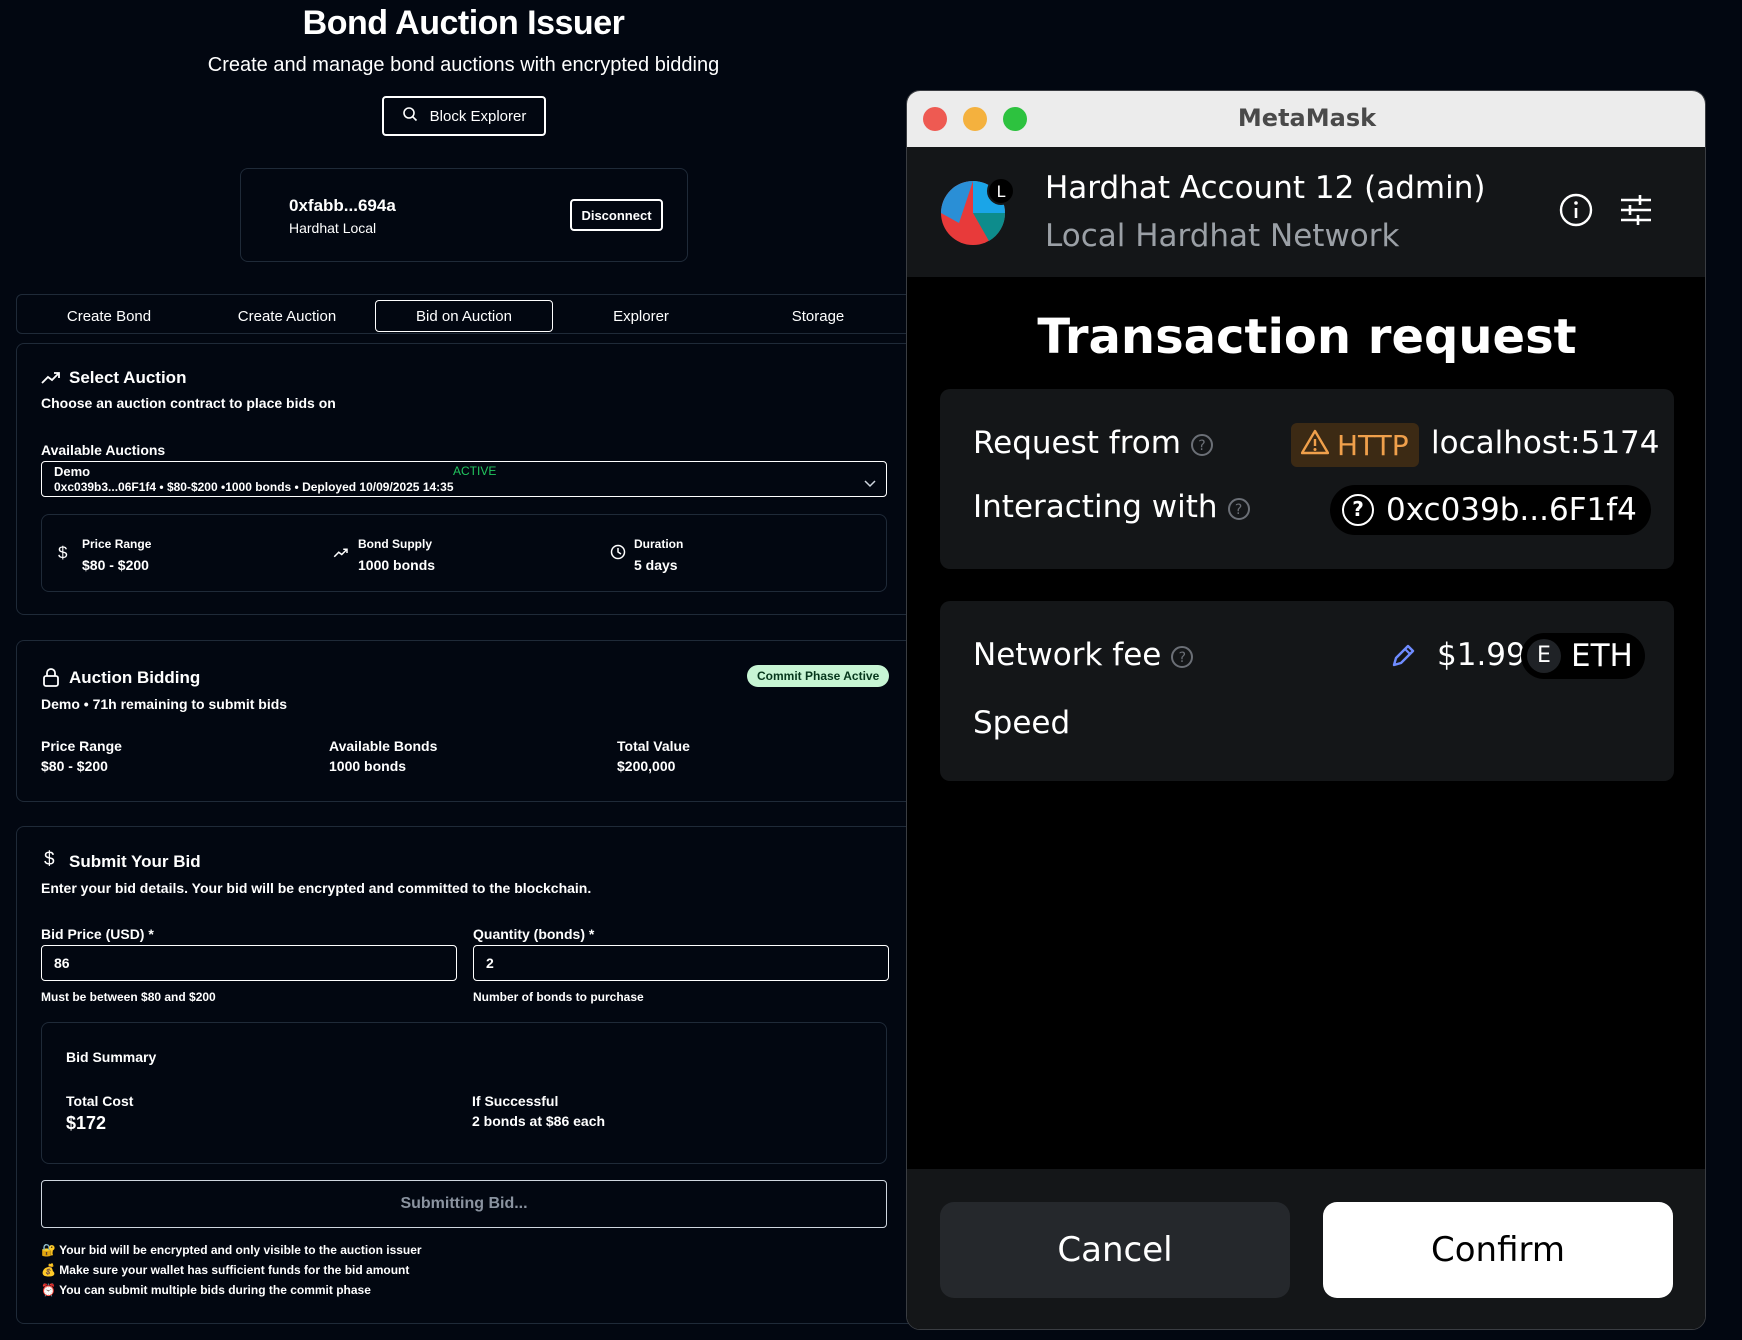 The width and height of the screenshot is (1742, 1340). Describe the element at coordinates (100, 1101) in the screenshot. I see `total-cost-label: Total Cost` at that location.